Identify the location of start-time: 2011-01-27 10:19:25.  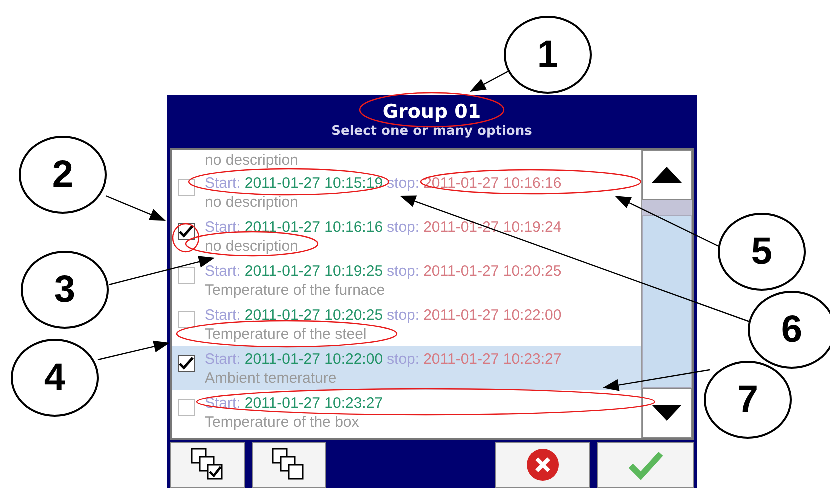
(314, 272).